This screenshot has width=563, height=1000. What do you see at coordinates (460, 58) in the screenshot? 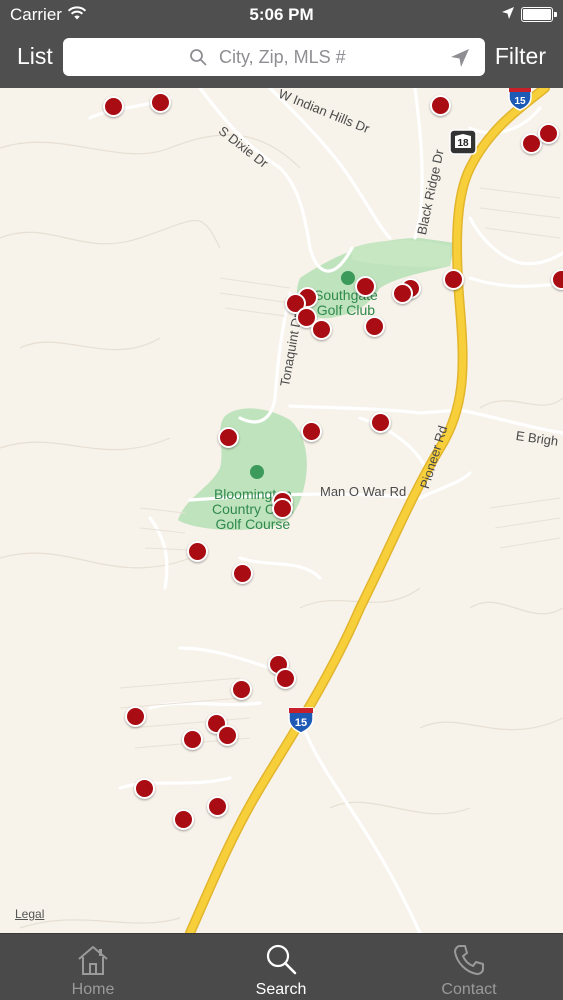
I see `current-location-icon` at bounding box center [460, 58].